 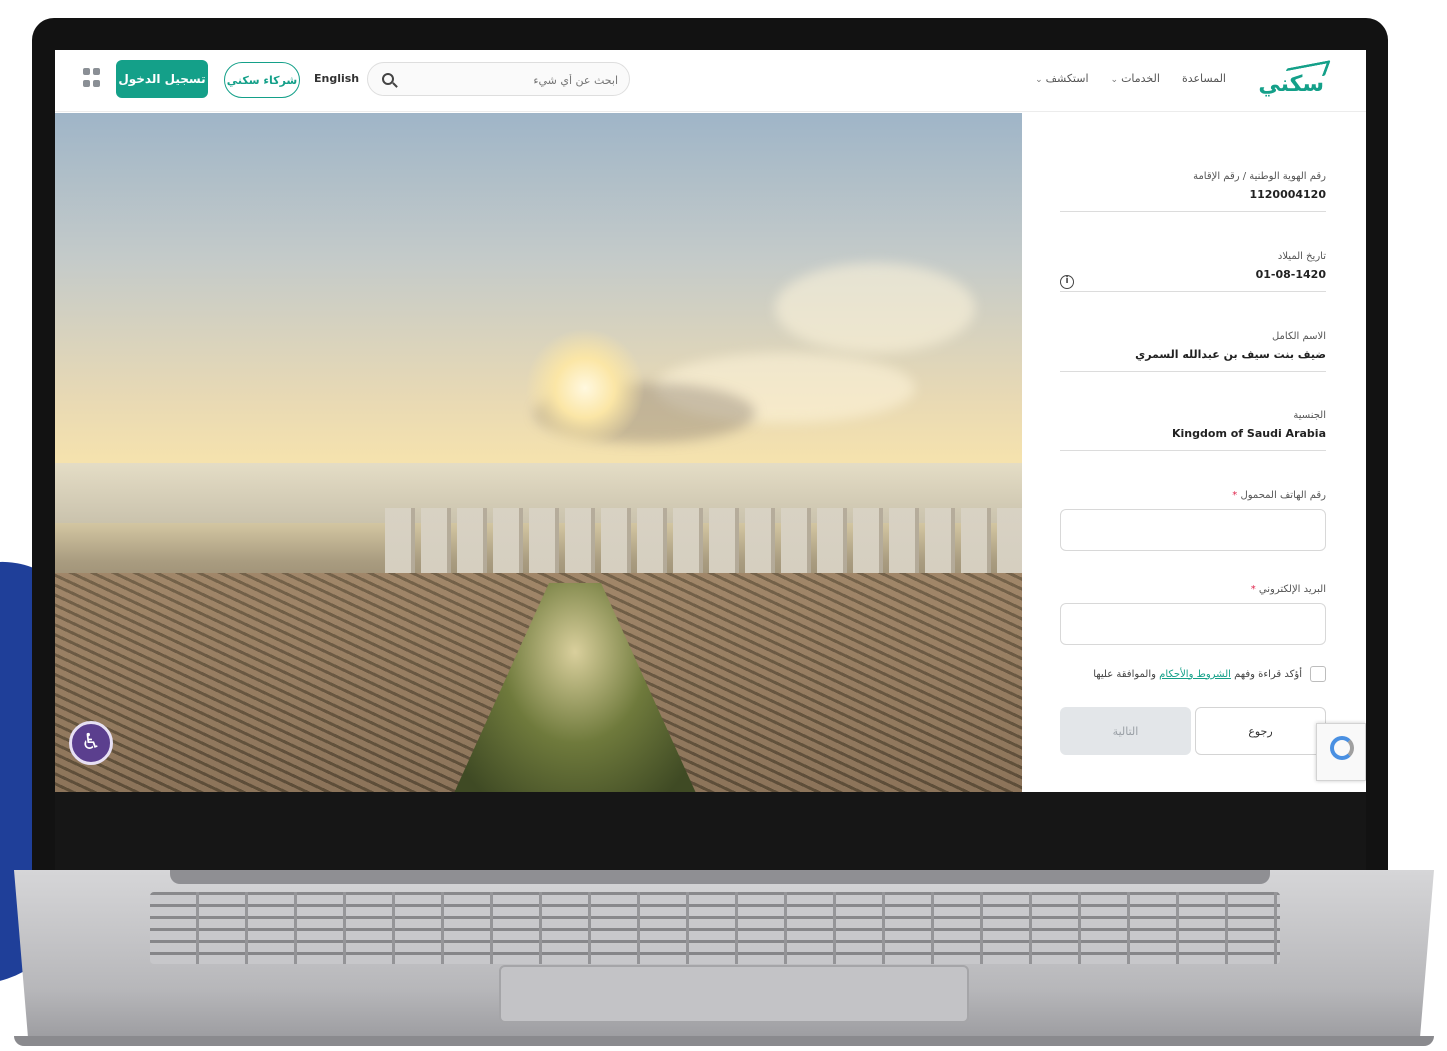 I want to click on sun-glow, so click(x=585, y=388).